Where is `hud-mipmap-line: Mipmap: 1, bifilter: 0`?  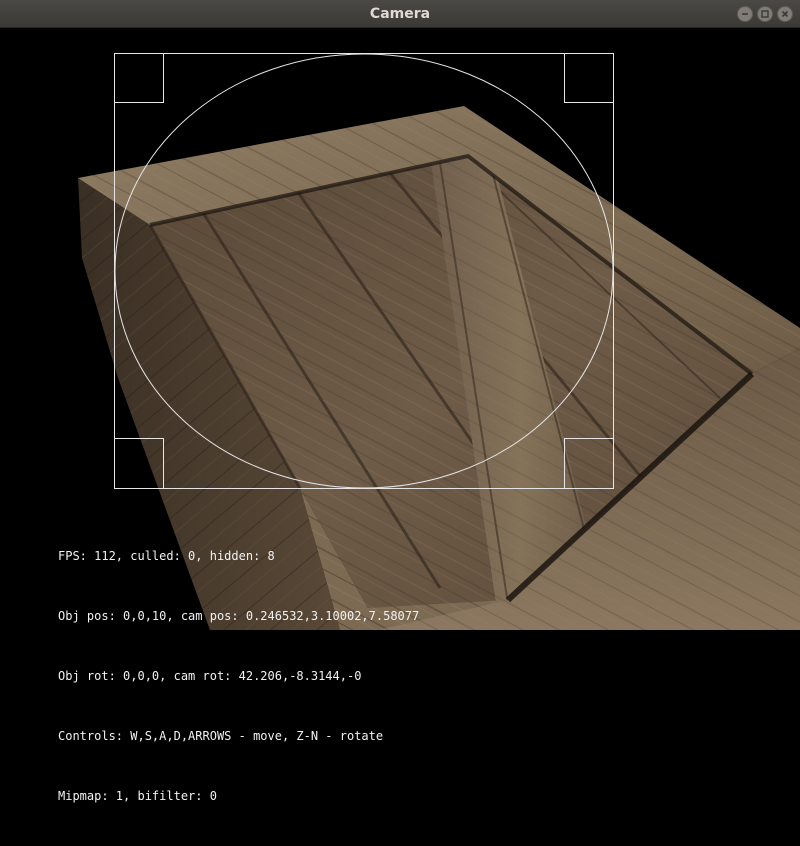 hud-mipmap-line: Mipmap: 1, bifilter: 0 is located at coordinates (137, 796).